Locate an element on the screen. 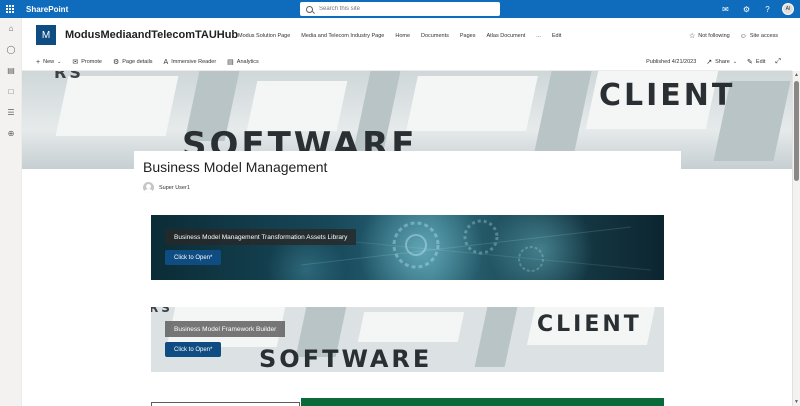 The width and height of the screenshot is (800, 406). waffle-icon is located at coordinates (10, 9).